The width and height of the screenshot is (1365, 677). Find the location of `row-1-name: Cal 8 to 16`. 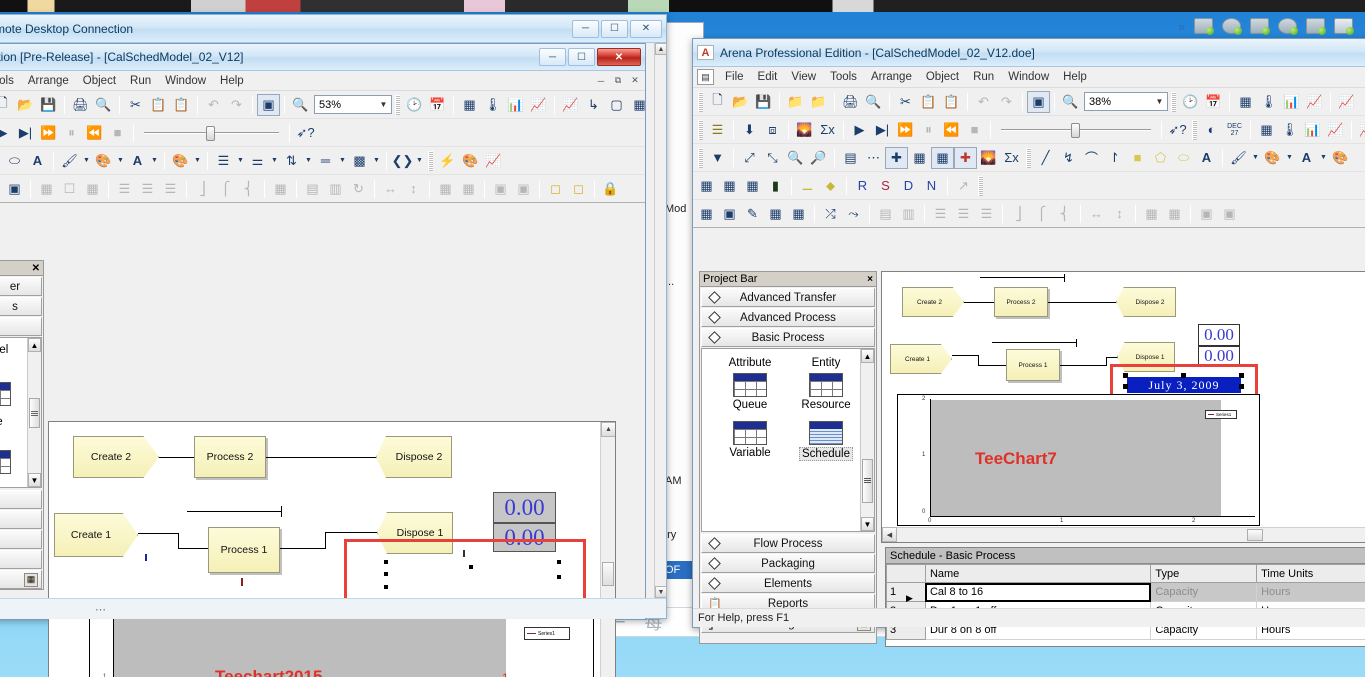

row-1-name: Cal 8 to 16 is located at coordinates (1038, 592).